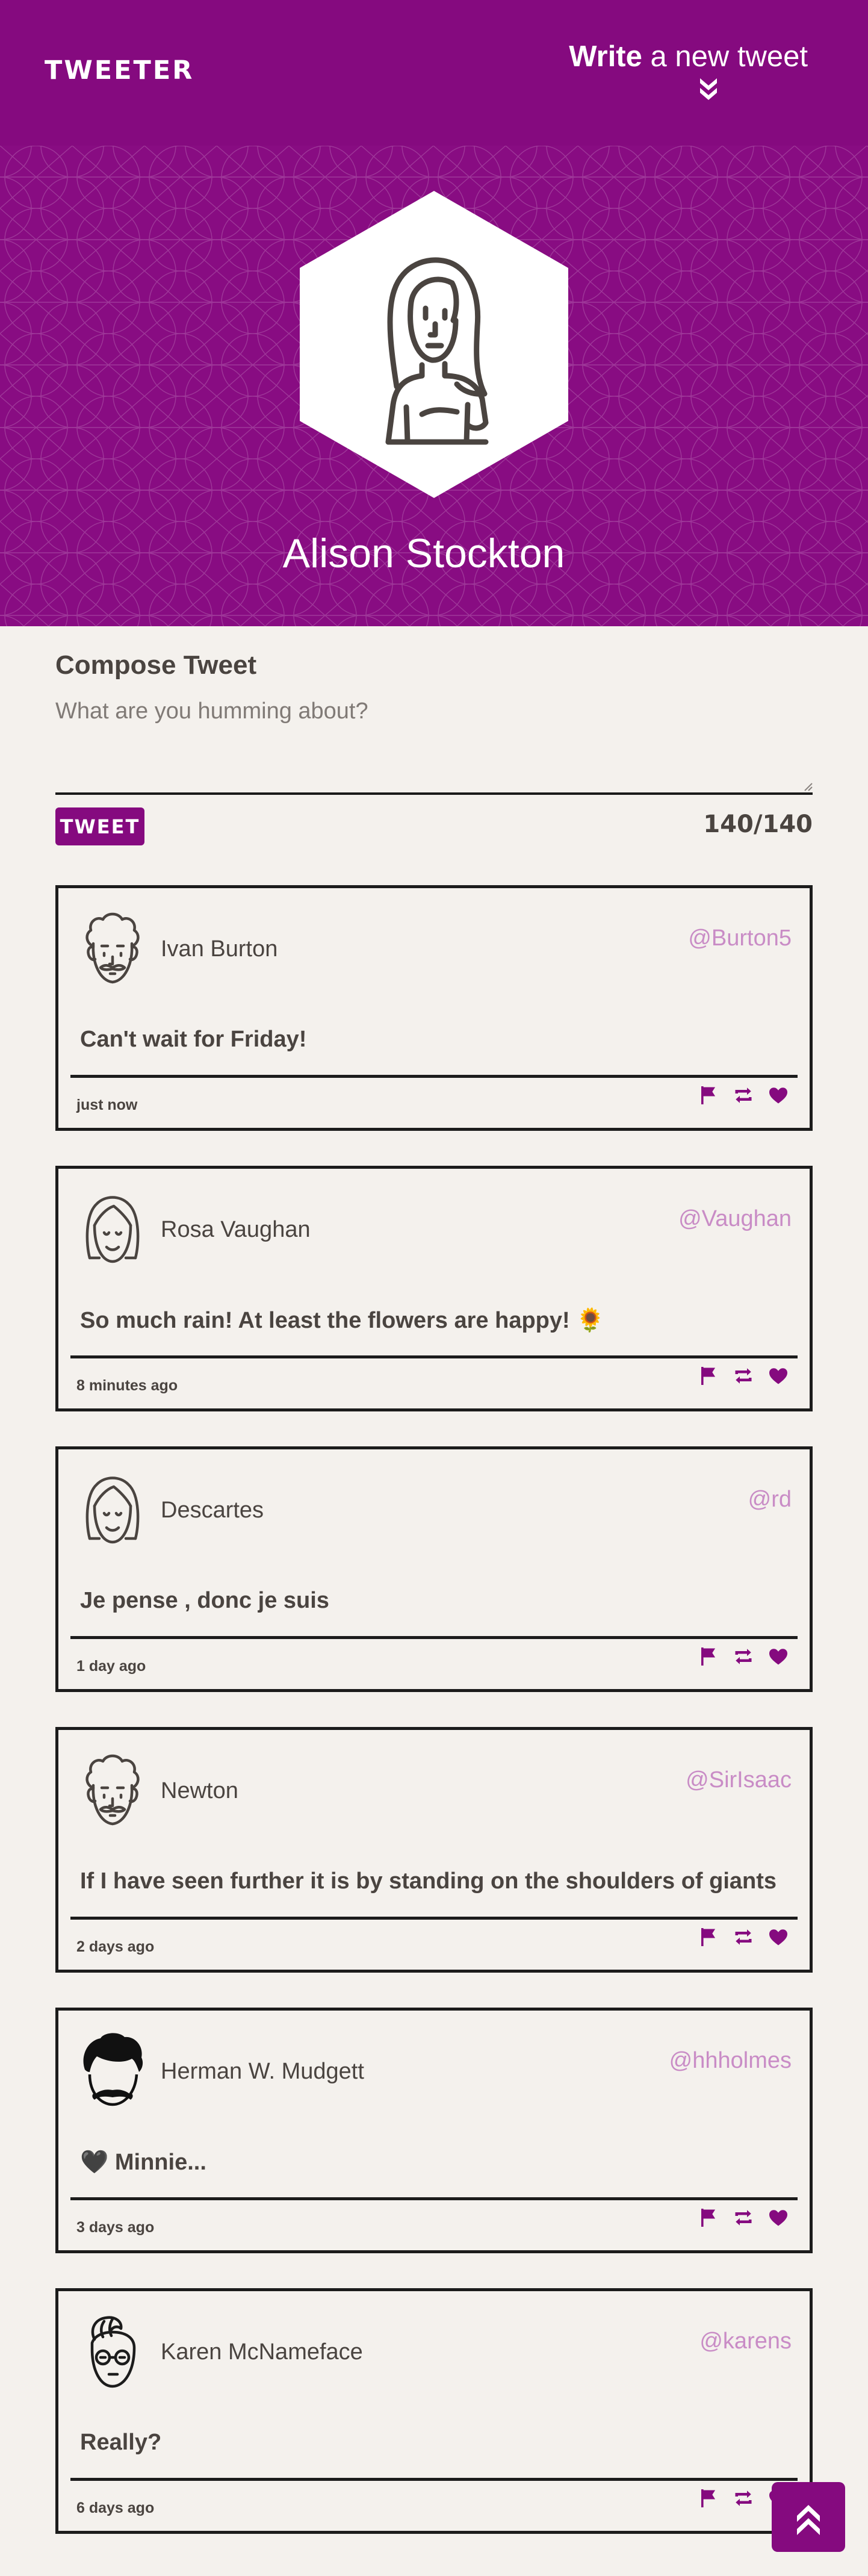  I want to click on tweet-author-handle: @karens, so click(745, 2341).